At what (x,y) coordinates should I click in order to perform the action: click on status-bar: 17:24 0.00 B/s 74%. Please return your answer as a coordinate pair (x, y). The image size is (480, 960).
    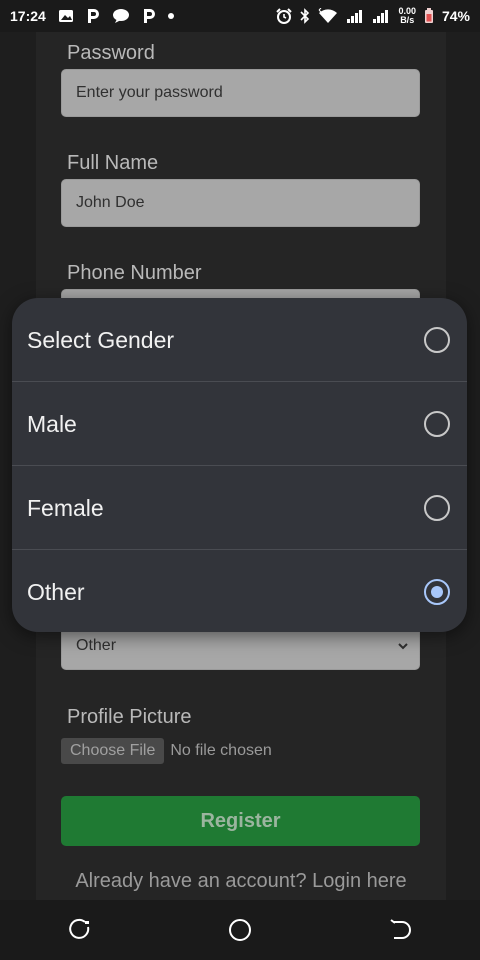
    Looking at the image, I should click on (240, 16).